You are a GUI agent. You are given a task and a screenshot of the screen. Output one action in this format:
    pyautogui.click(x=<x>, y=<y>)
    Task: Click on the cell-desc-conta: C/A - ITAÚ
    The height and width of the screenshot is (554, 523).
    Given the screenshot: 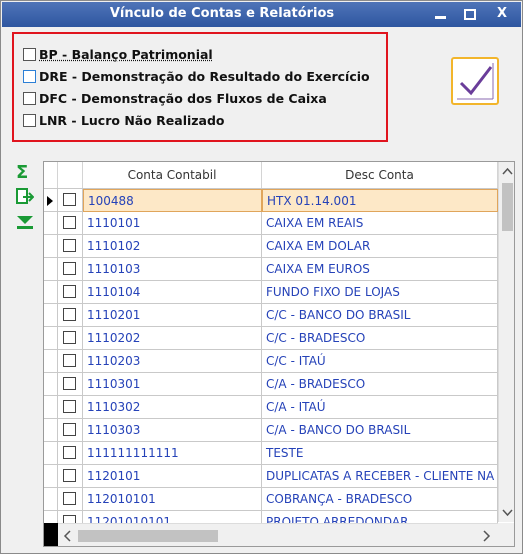 What is the action you would take?
    pyautogui.click(x=380, y=407)
    